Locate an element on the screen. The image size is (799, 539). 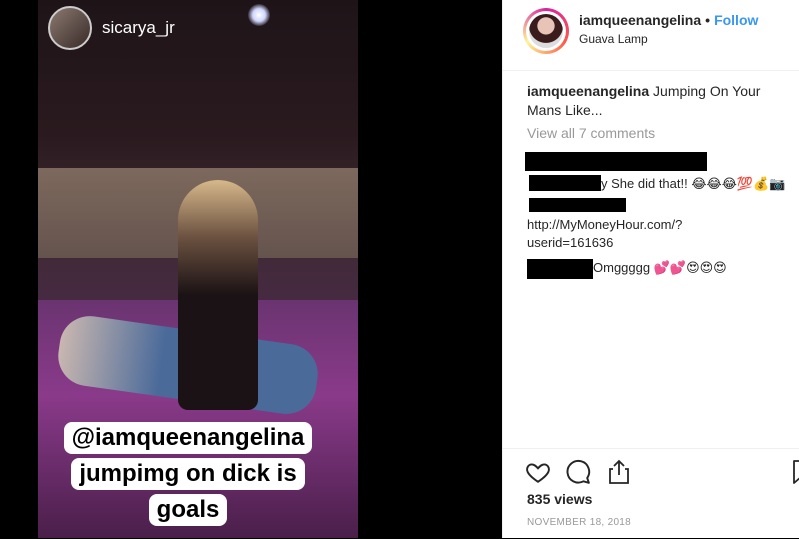
post-author: iamqueenangelina is located at coordinates (640, 20).